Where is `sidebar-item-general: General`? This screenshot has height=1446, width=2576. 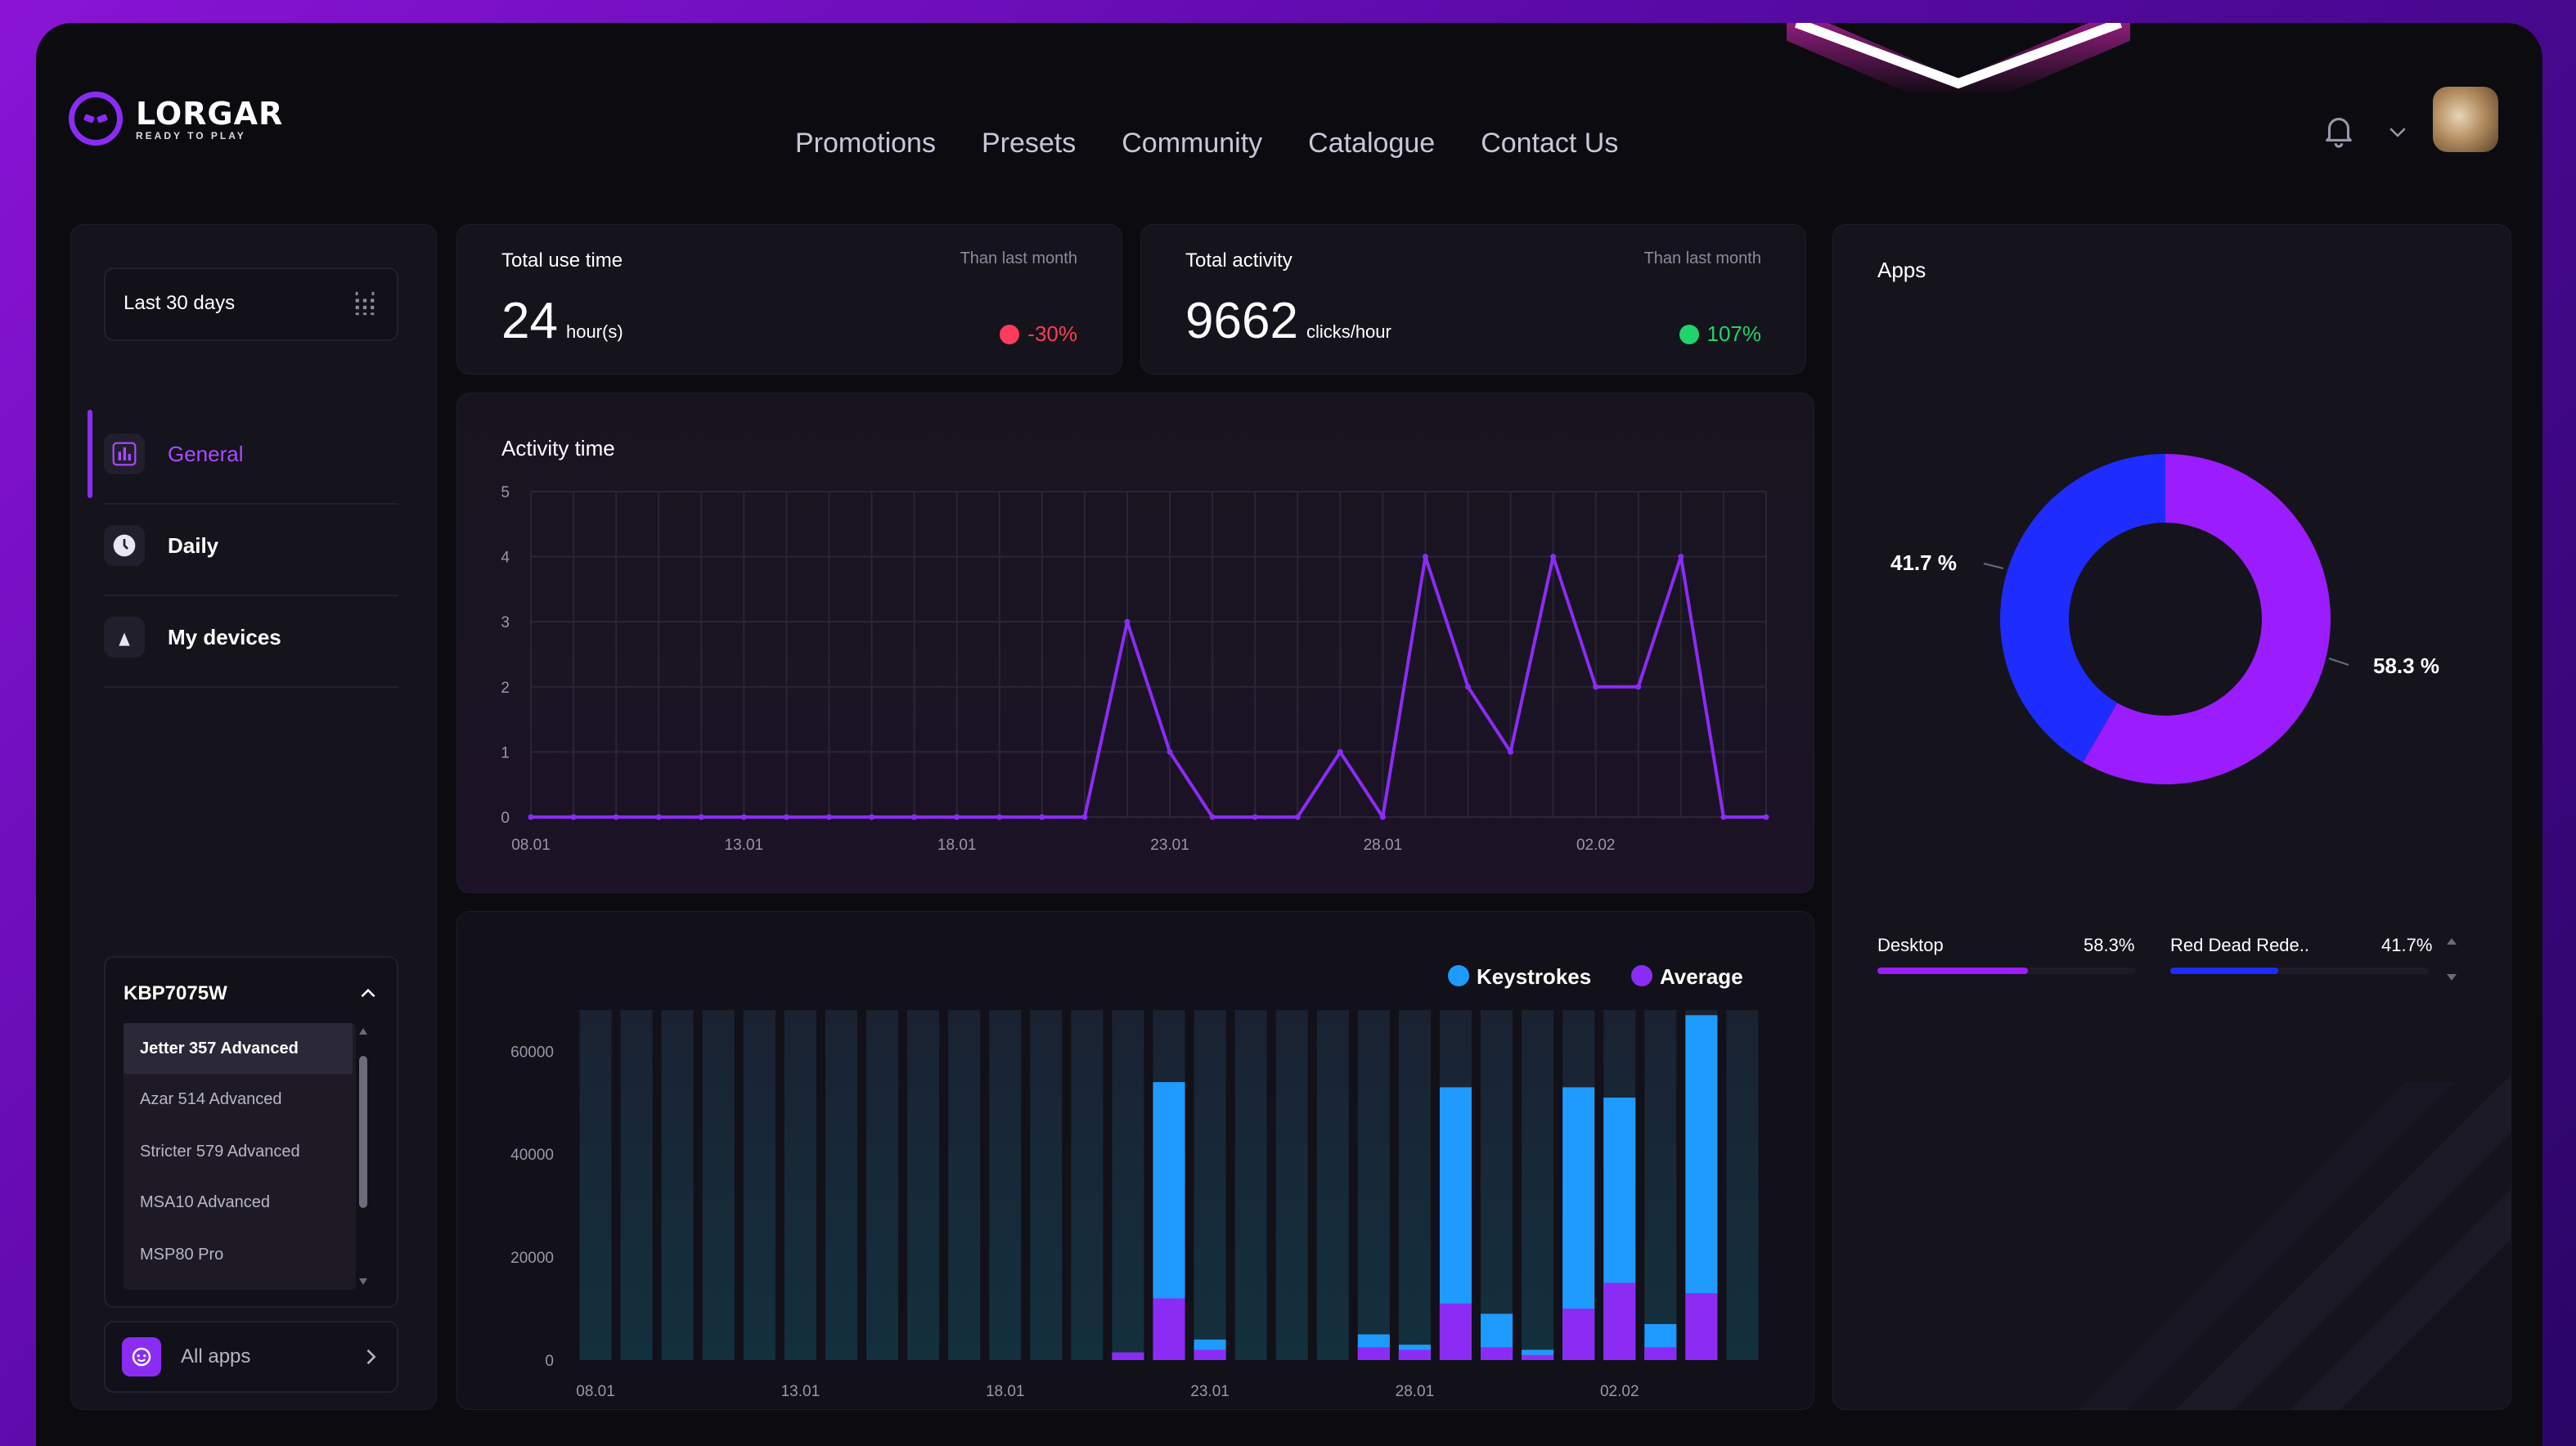 sidebar-item-general: General is located at coordinates (243, 454).